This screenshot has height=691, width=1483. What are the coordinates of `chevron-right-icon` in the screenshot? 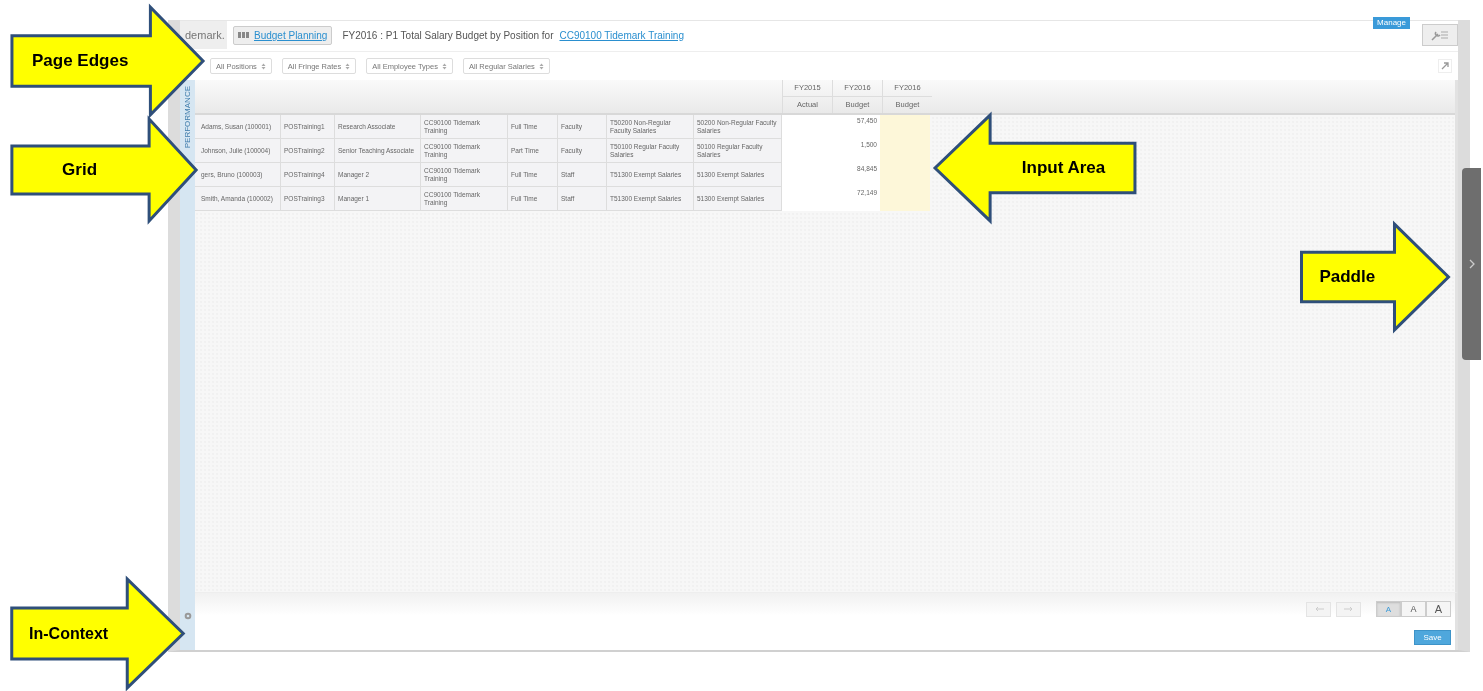 It's located at (1471, 264).